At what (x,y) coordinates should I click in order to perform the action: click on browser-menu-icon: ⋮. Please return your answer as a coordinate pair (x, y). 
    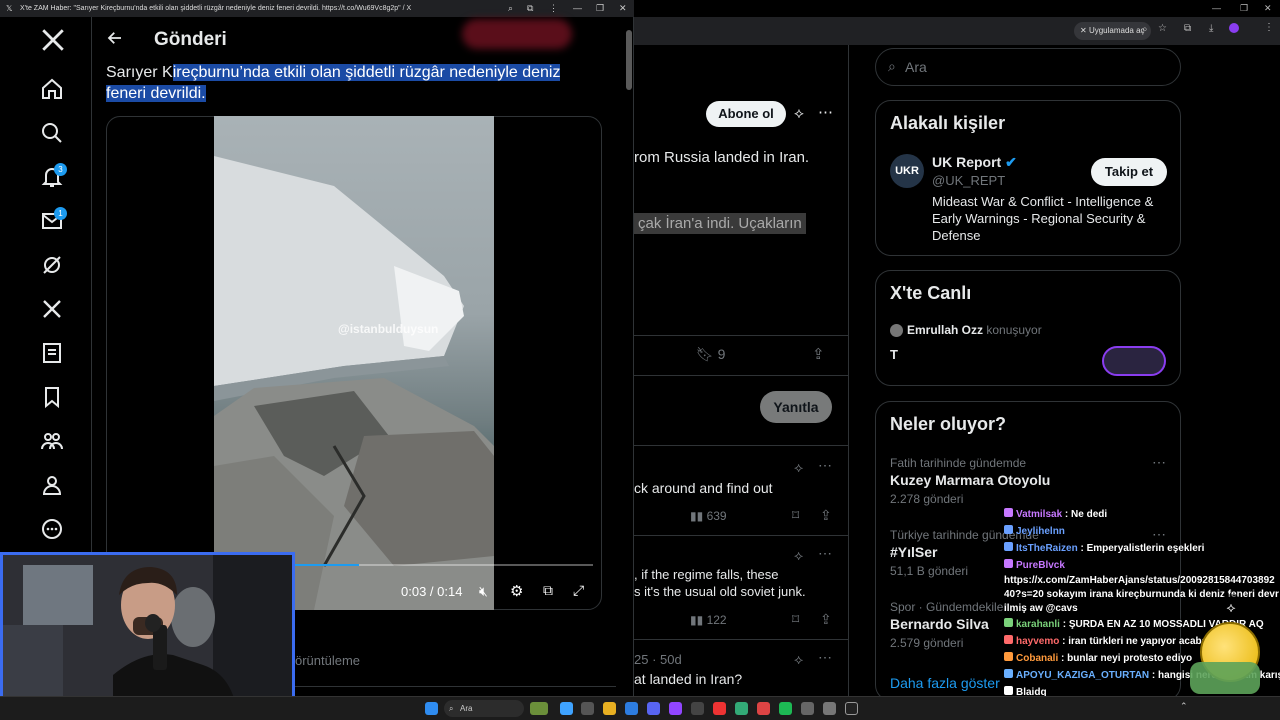
    Looking at the image, I should click on (1269, 27).